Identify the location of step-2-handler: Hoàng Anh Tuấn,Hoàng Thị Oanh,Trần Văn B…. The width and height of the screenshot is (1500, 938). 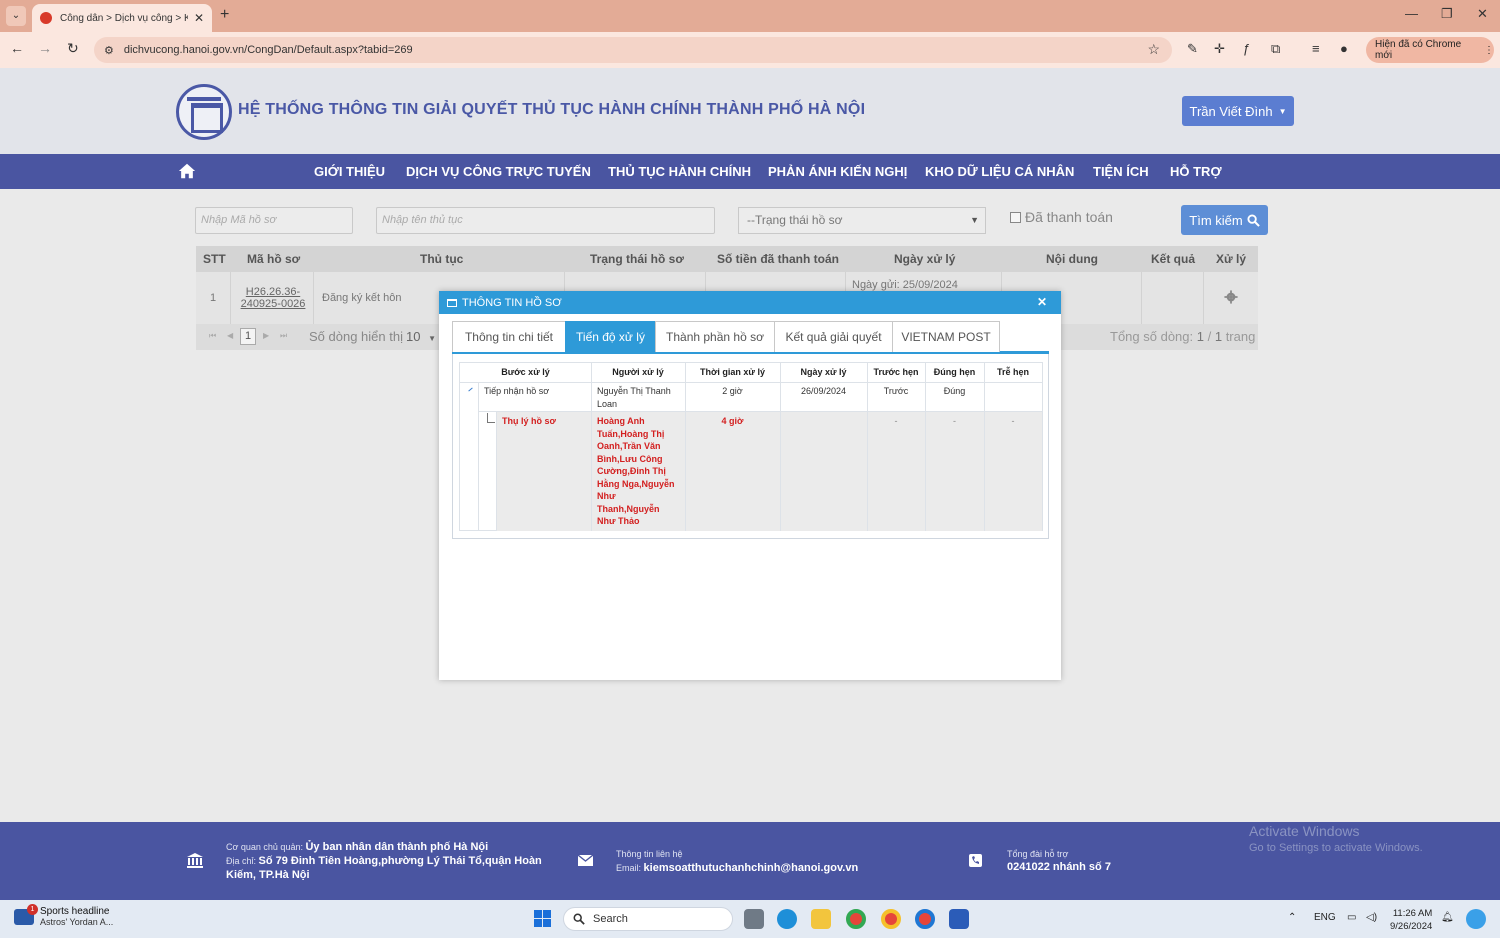
(641, 471).